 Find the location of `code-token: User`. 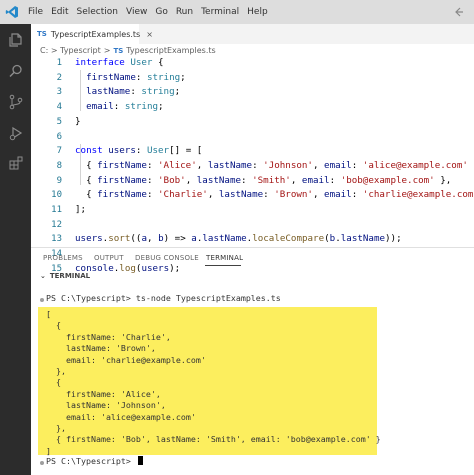

code-token: User is located at coordinates (158, 151).